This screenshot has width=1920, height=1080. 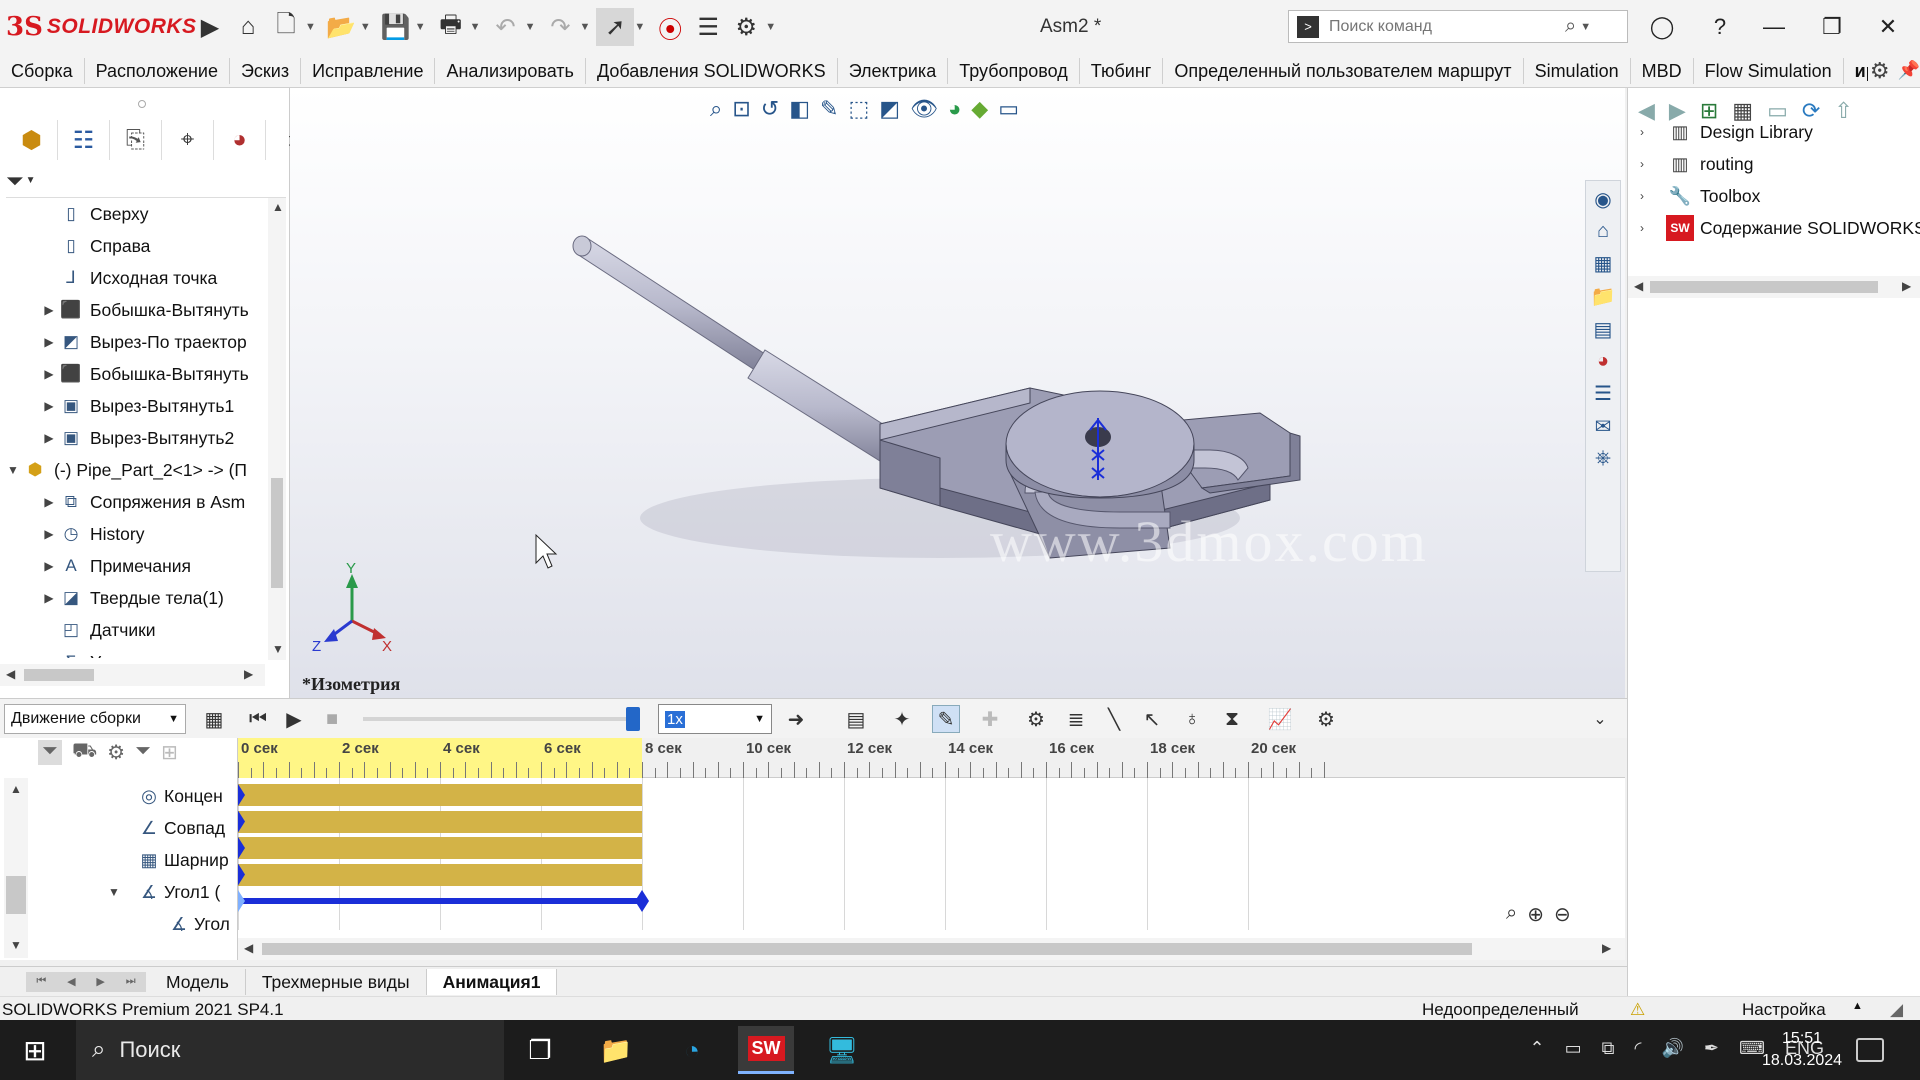 I want to click on new-document-icon: 🗋, so click(x=286, y=27).